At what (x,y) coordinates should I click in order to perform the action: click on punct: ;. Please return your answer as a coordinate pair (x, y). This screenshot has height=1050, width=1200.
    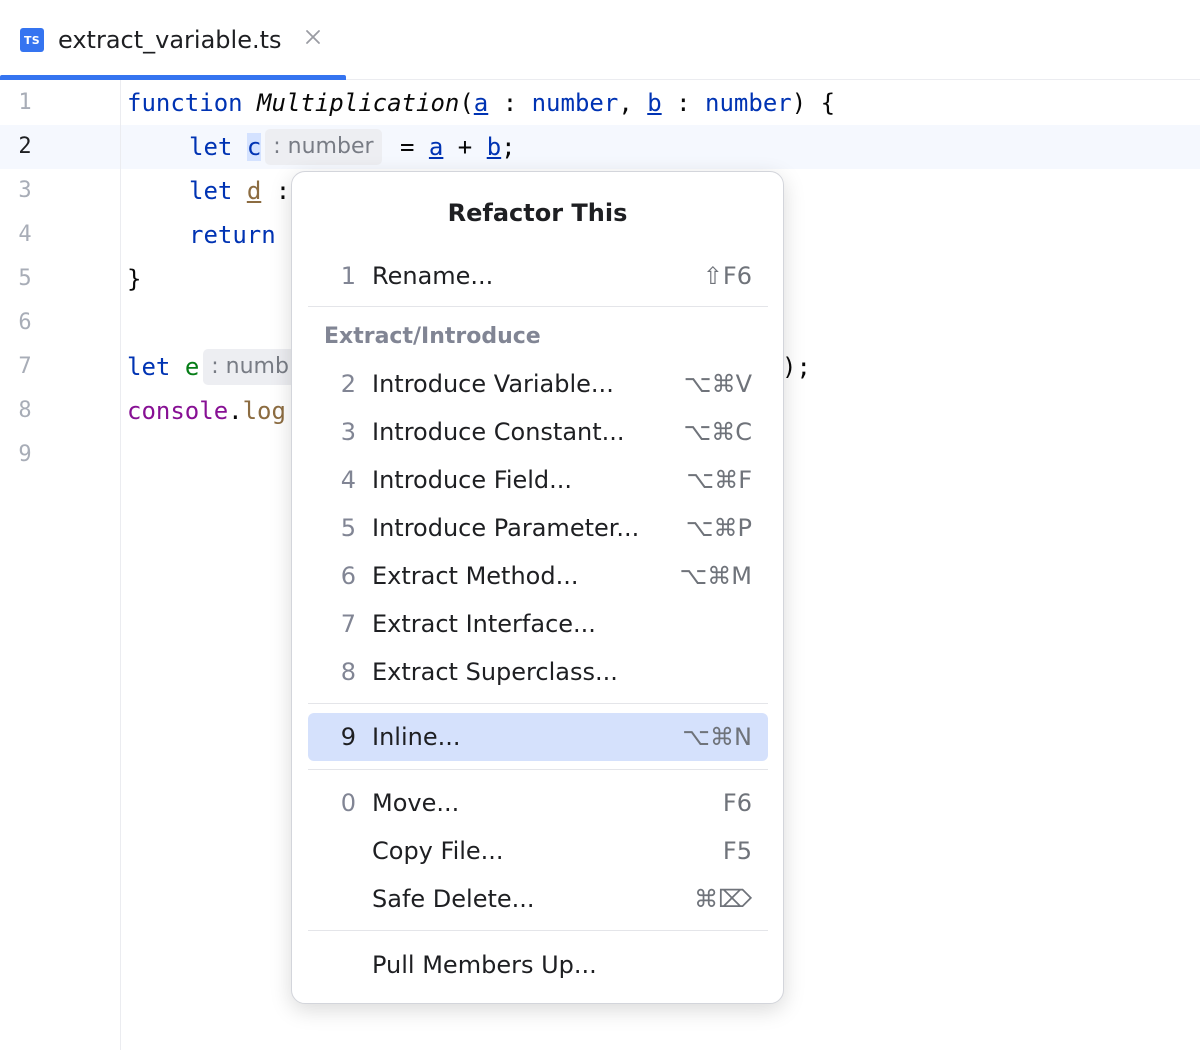
    Looking at the image, I should click on (508, 147).